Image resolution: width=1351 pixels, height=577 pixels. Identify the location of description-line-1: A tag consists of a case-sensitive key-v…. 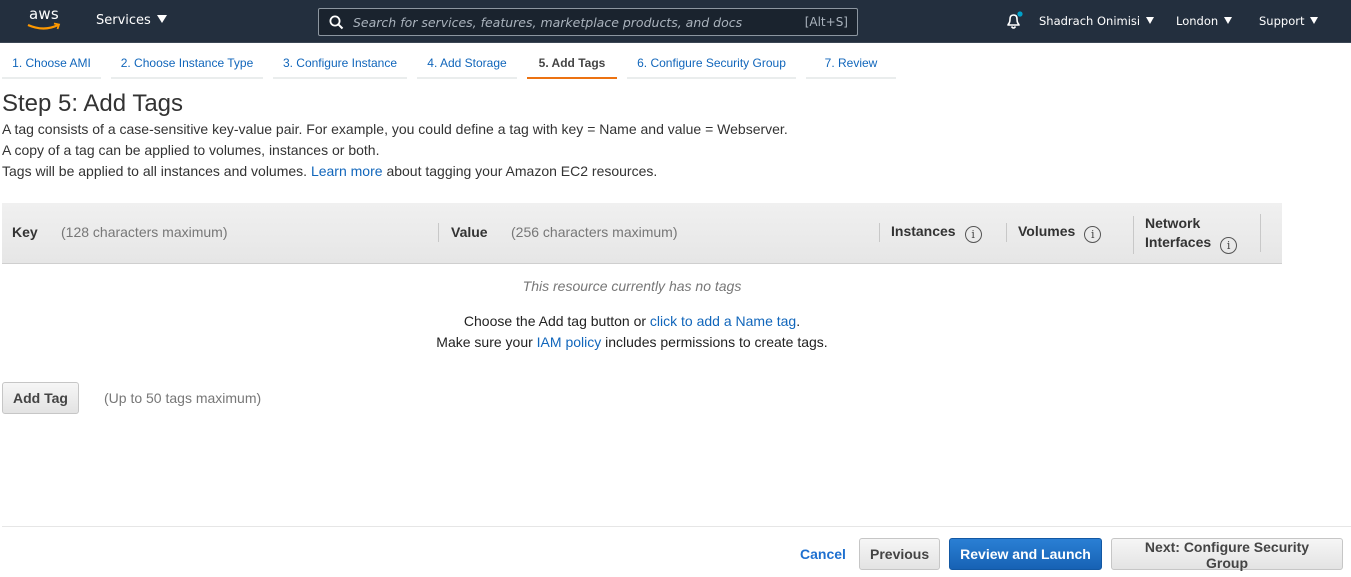
(395, 129).